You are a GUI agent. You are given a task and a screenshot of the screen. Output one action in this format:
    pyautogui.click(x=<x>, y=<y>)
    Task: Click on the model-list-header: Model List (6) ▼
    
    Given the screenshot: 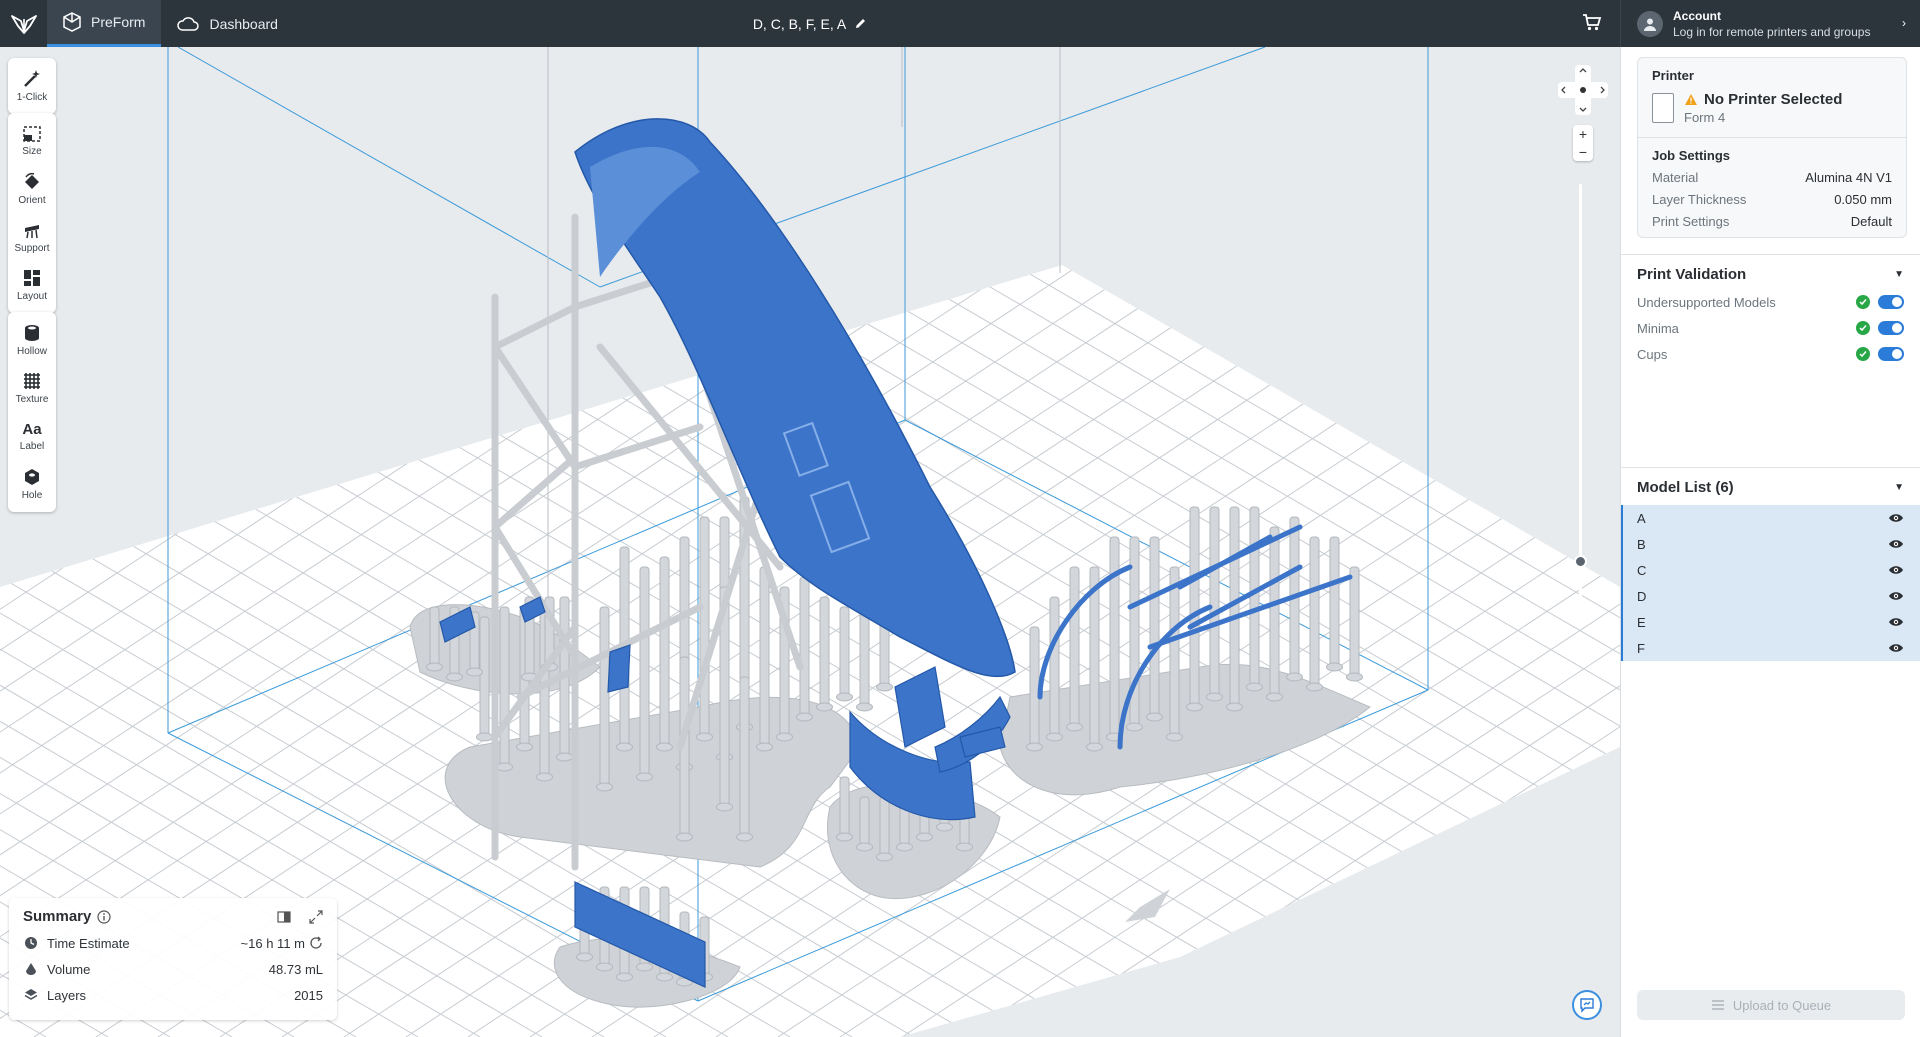 What is the action you would take?
    pyautogui.click(x=1770, y=487)
    